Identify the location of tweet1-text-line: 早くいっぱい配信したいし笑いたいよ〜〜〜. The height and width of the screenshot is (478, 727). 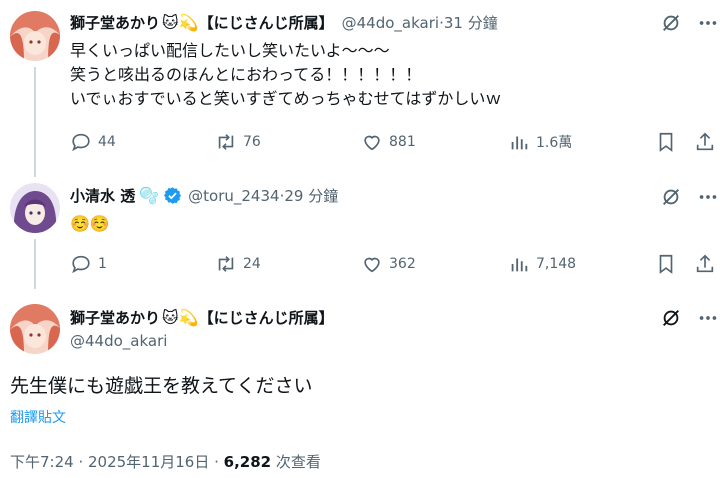
(230, 50).